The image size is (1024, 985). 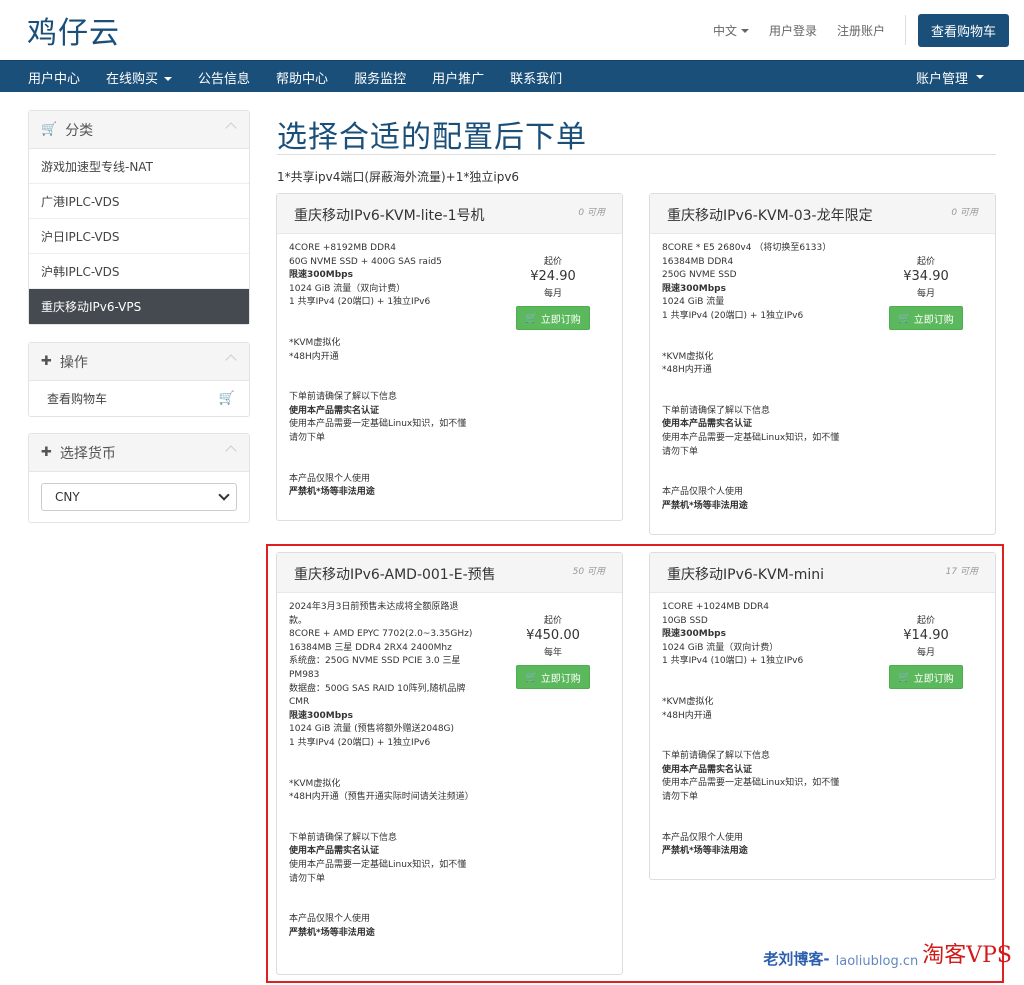 I want to click on title-divider, so click(x=636, y=154).